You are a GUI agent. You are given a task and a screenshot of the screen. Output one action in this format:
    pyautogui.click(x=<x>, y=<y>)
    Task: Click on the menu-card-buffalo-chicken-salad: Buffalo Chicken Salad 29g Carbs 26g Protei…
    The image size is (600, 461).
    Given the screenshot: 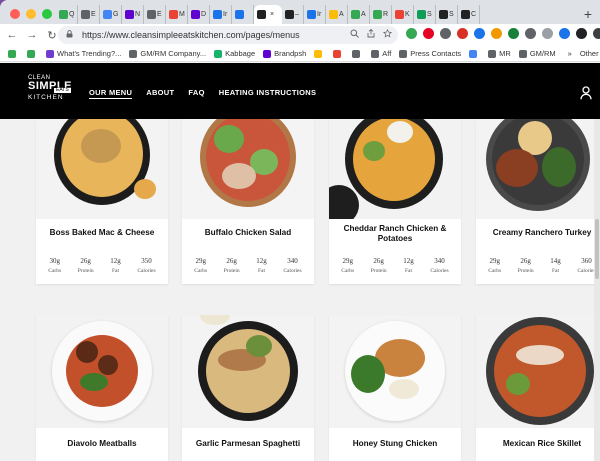 What is the action you would take?
    pyautogui.click(x=248, y=201)
    